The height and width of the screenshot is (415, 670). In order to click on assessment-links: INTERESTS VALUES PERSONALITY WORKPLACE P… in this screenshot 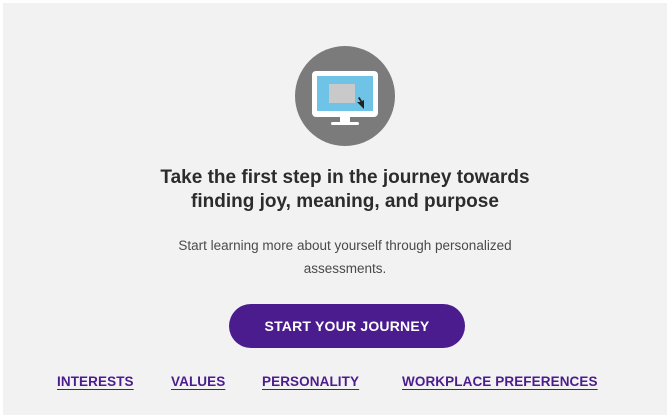, I will do `click(335, 384)`.